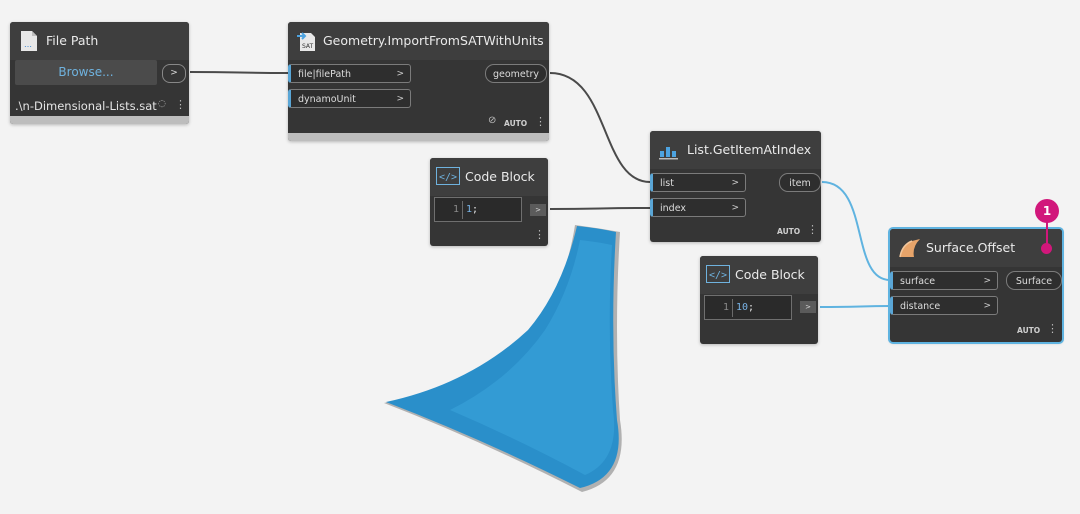 Image resolution: width=1080 pixels, height=514 pixels. Describe the element at coordinates (492, 120) in the screenshot. I see `eye-hidden-icon: ⊘` at that location.